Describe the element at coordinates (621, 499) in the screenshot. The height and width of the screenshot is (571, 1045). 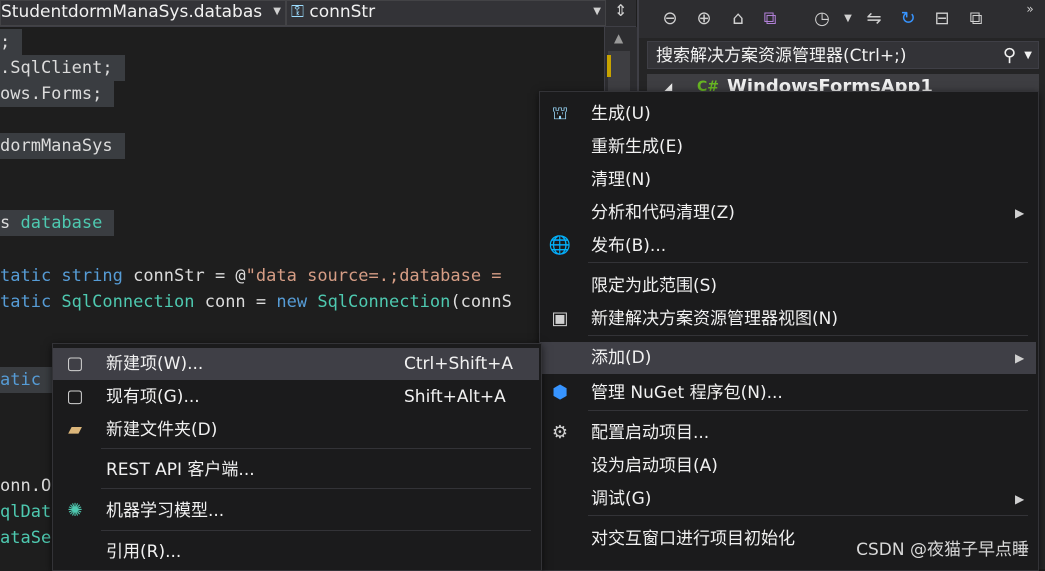
I see `context-menu-item-label: 调试(G)` at that location.